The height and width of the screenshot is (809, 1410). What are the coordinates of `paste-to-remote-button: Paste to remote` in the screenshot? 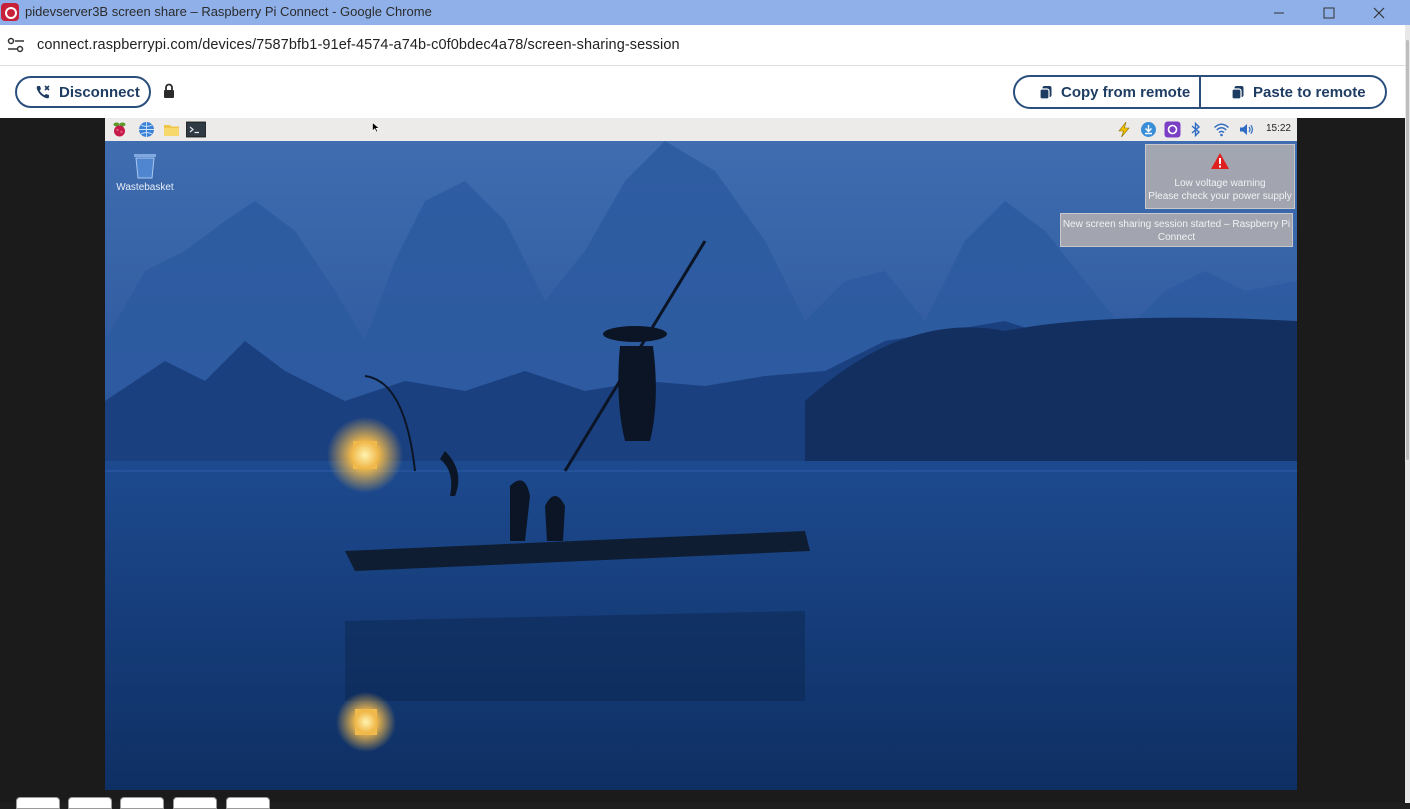 It's located at (1293, 92).